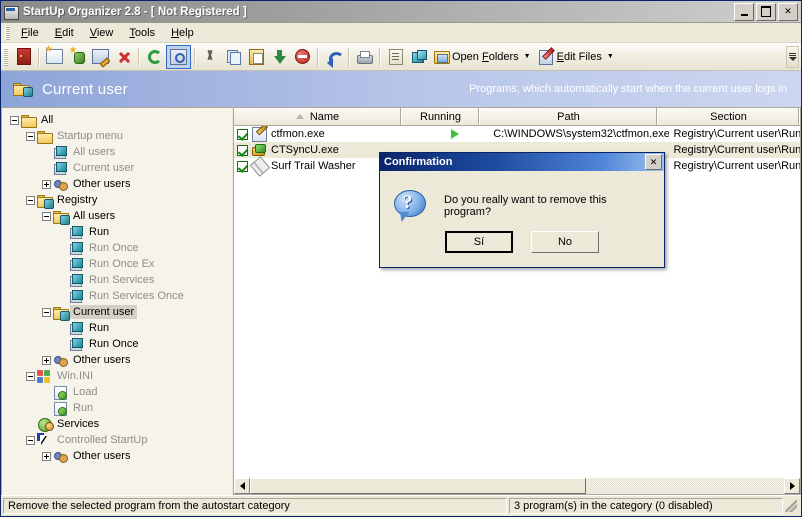 This screenshot has width=802, height=517. I want to click on minimize-button, so click(744, 11).